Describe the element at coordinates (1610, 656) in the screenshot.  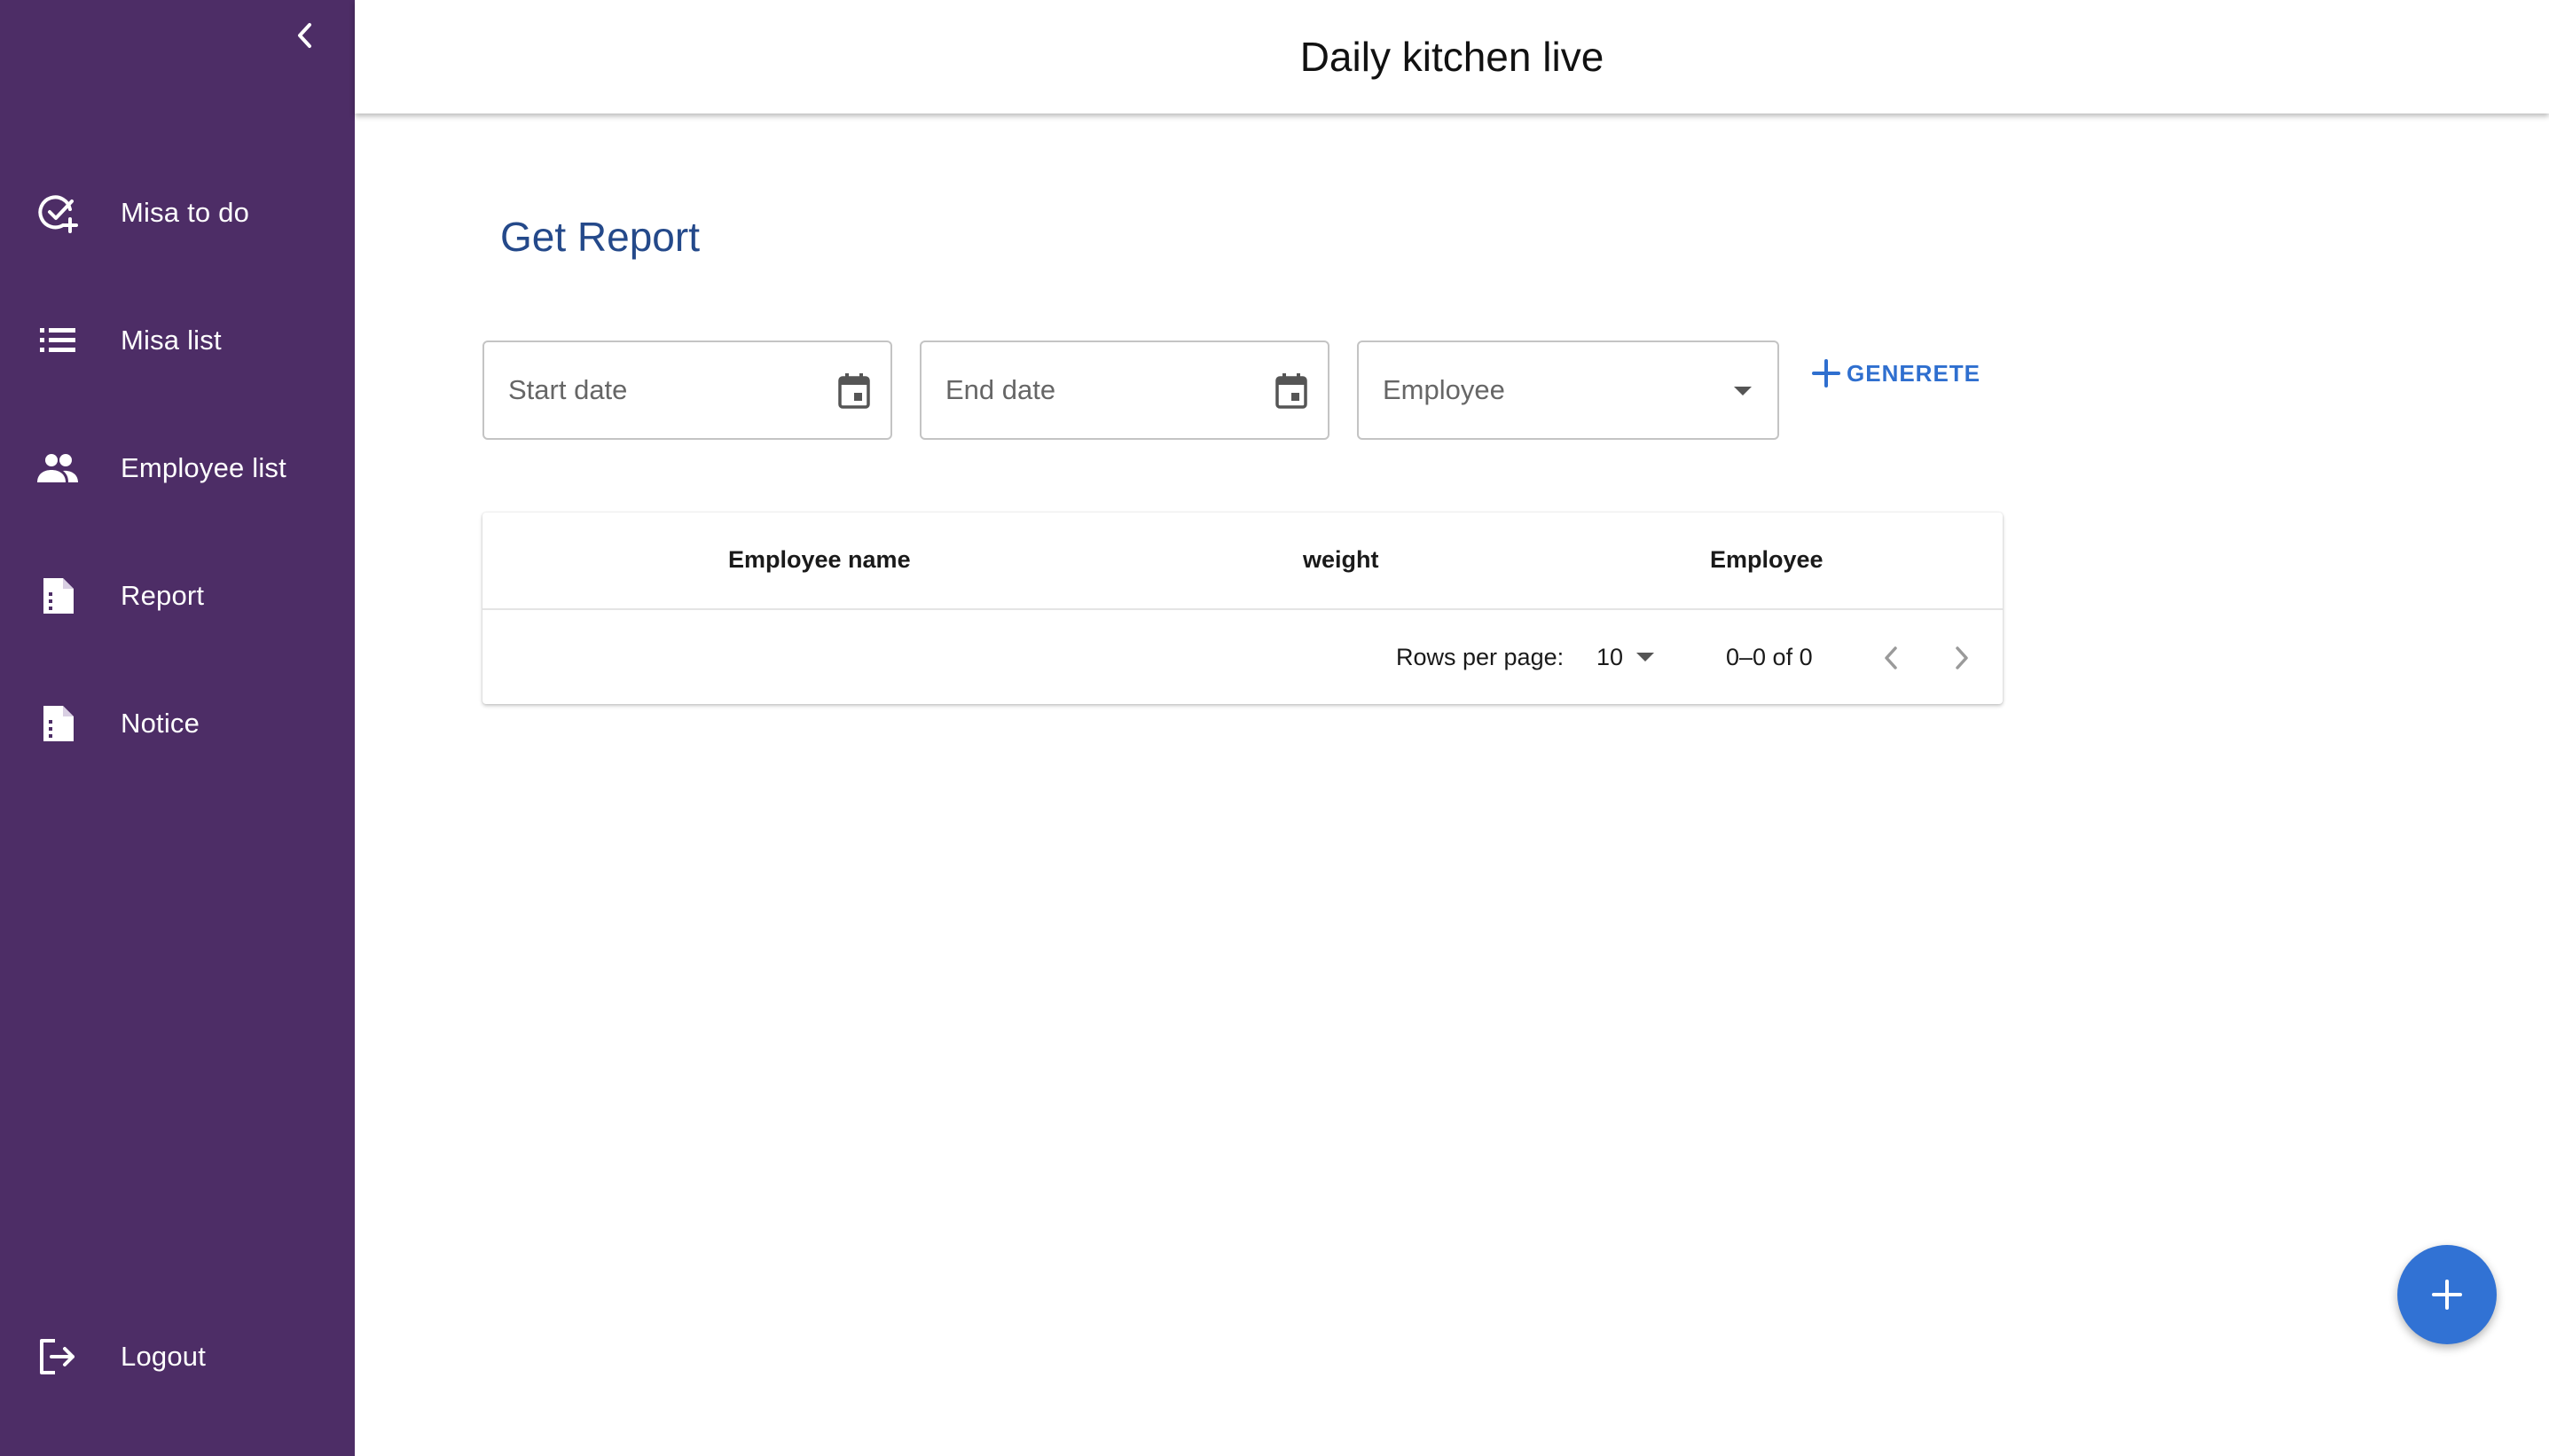
I see `rows-per-page-value: 10` at that location.